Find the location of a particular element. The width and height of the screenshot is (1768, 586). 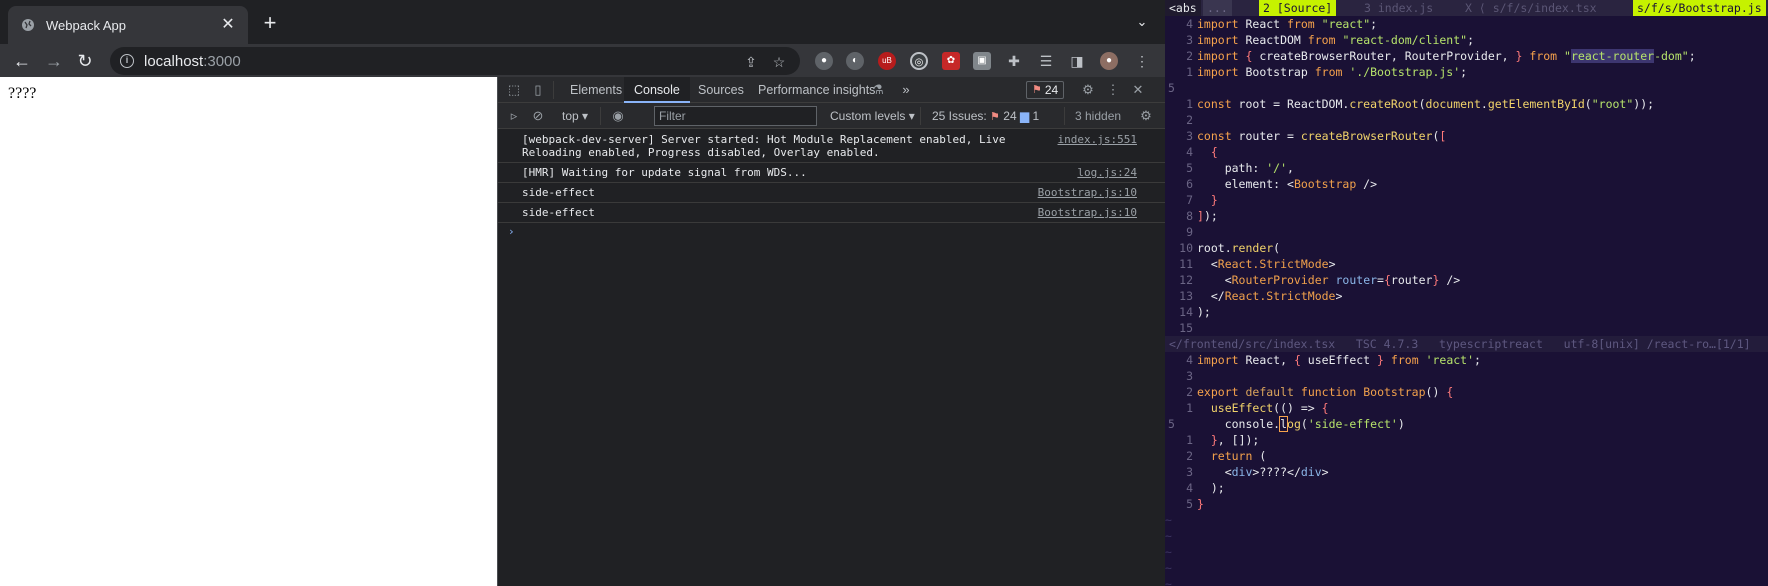

code-line: 5 path: '/', is located at coordinates (1240, 168).